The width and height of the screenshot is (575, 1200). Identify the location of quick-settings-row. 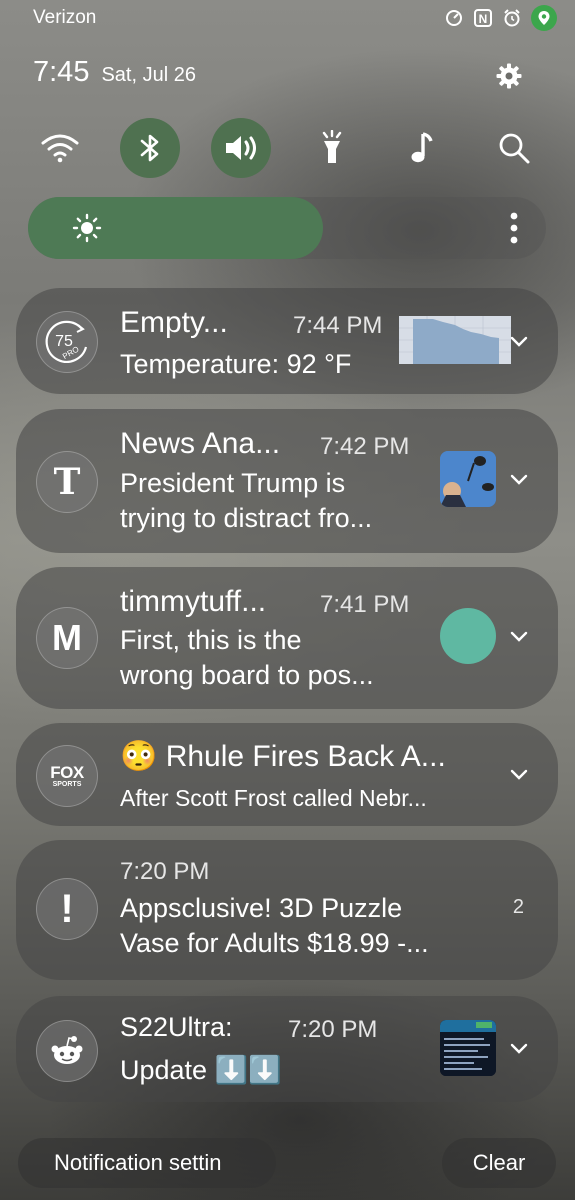
(290, 149).